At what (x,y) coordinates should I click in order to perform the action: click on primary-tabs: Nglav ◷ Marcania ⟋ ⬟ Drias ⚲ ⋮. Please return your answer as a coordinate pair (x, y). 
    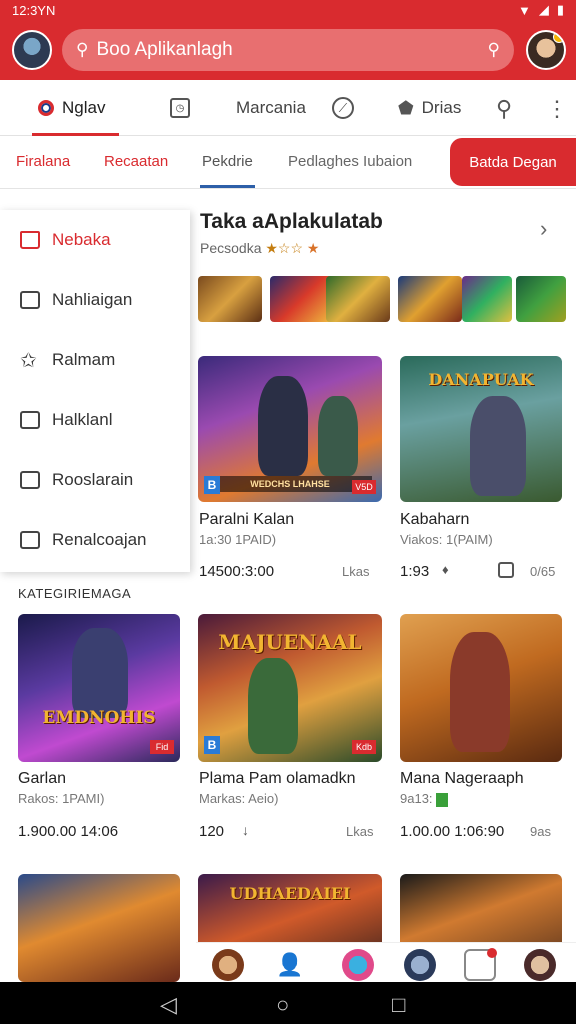
    Looking at the image, I should click on (288, 108).